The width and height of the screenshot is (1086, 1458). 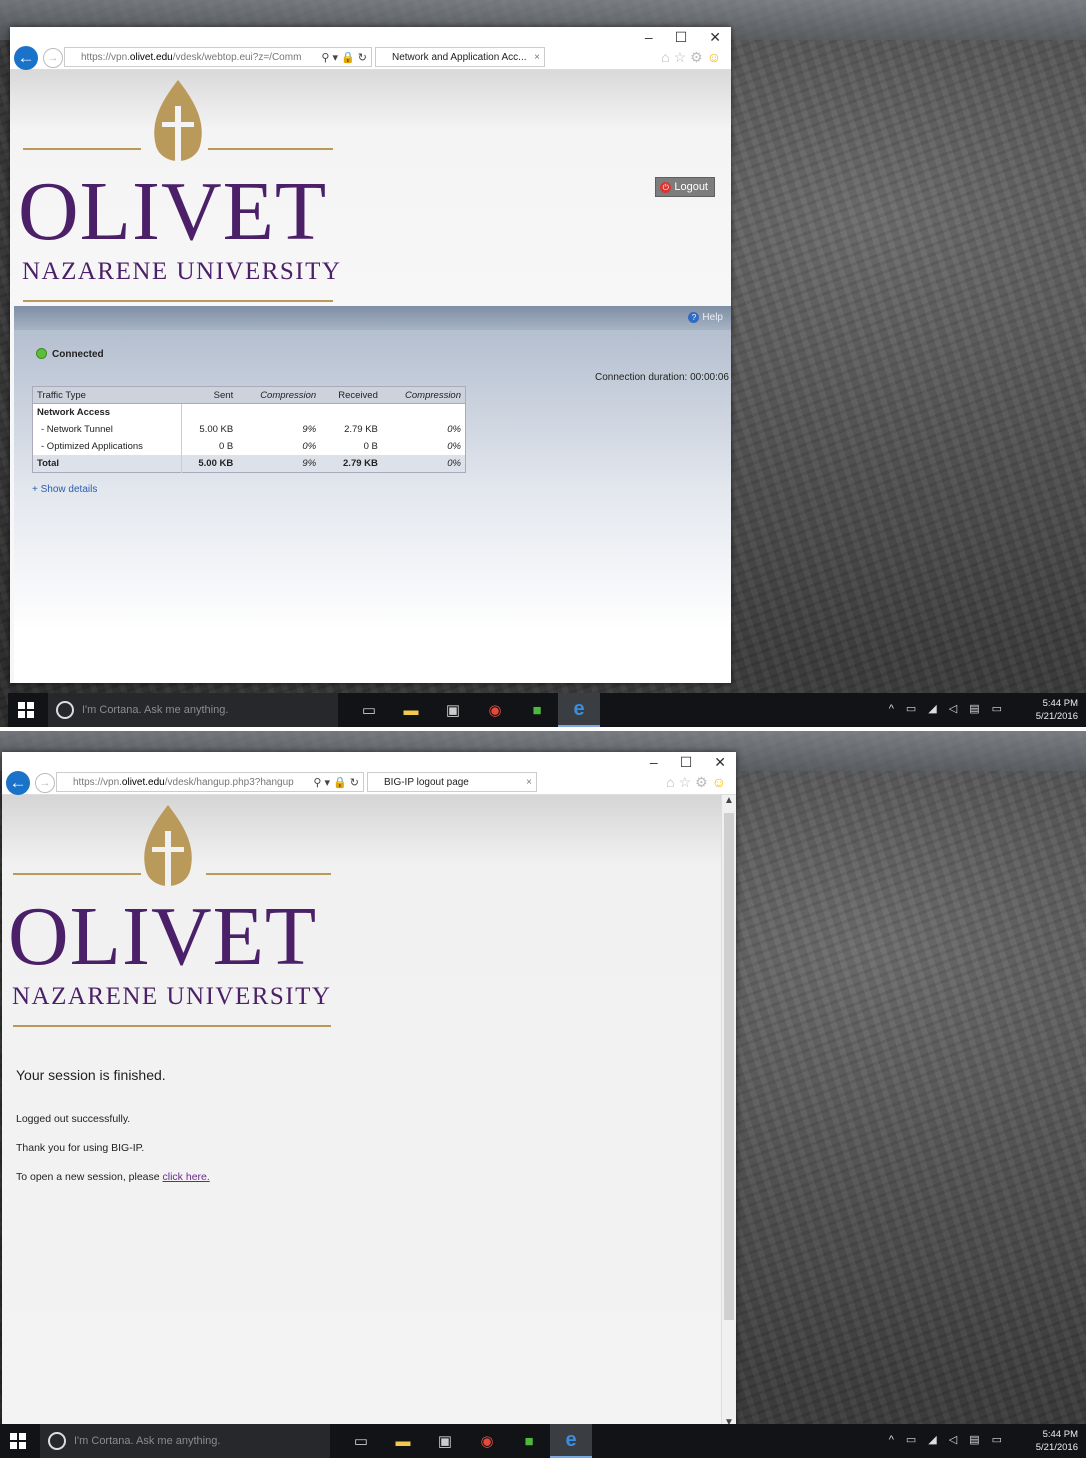 What do you see at coordinates (423, 395) in the screenshot?
I see `column-header: Compression` at bounding box center [423, 395].